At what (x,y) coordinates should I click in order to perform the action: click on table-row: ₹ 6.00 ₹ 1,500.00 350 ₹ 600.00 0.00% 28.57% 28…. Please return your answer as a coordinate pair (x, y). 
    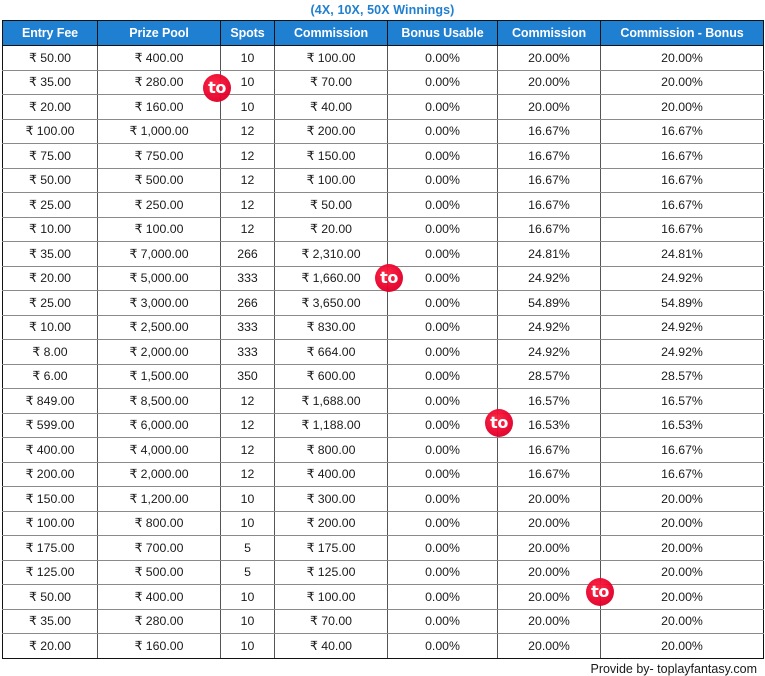
    Looking at the image, I should click on (383, 376).